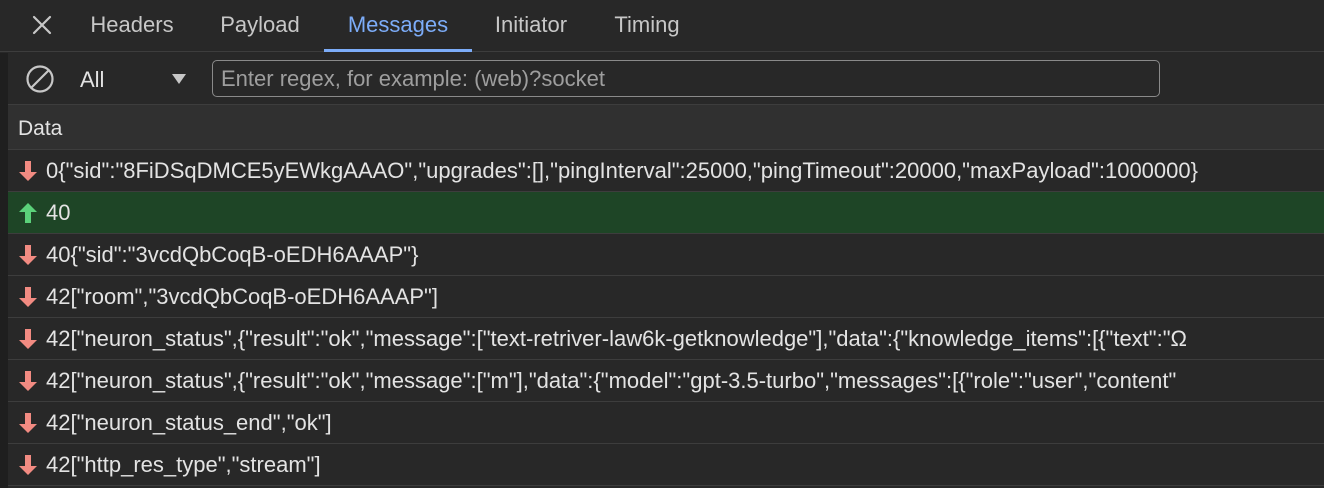 The height and width of the screenshot is (488, 1324). I want to click on tab-headers: Headers, so click(132, 26).